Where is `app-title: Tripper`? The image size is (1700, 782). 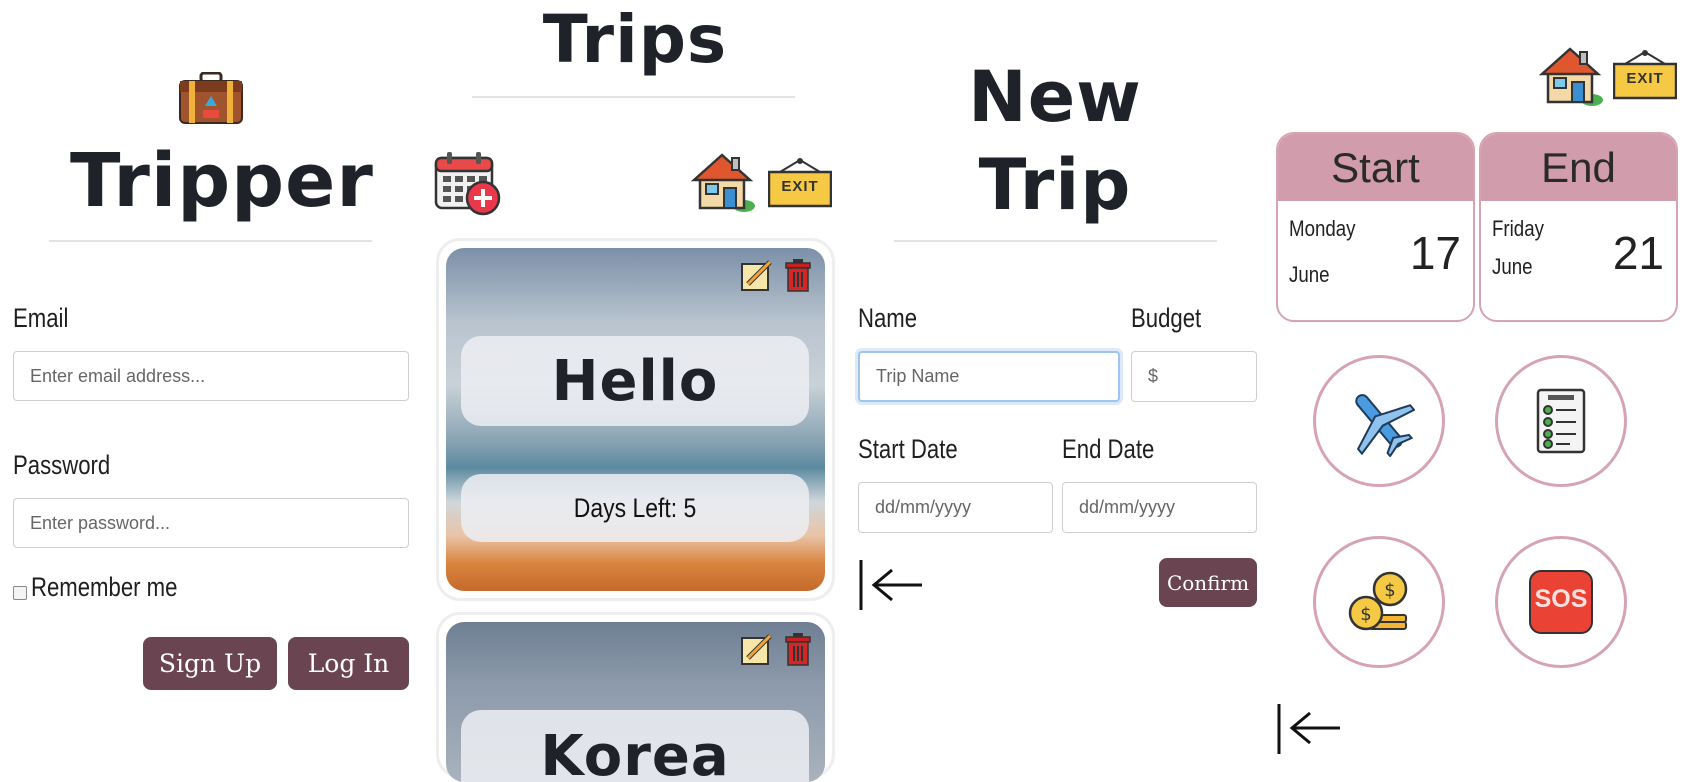
app-title: Tripper is located at coordinates (222, 181).